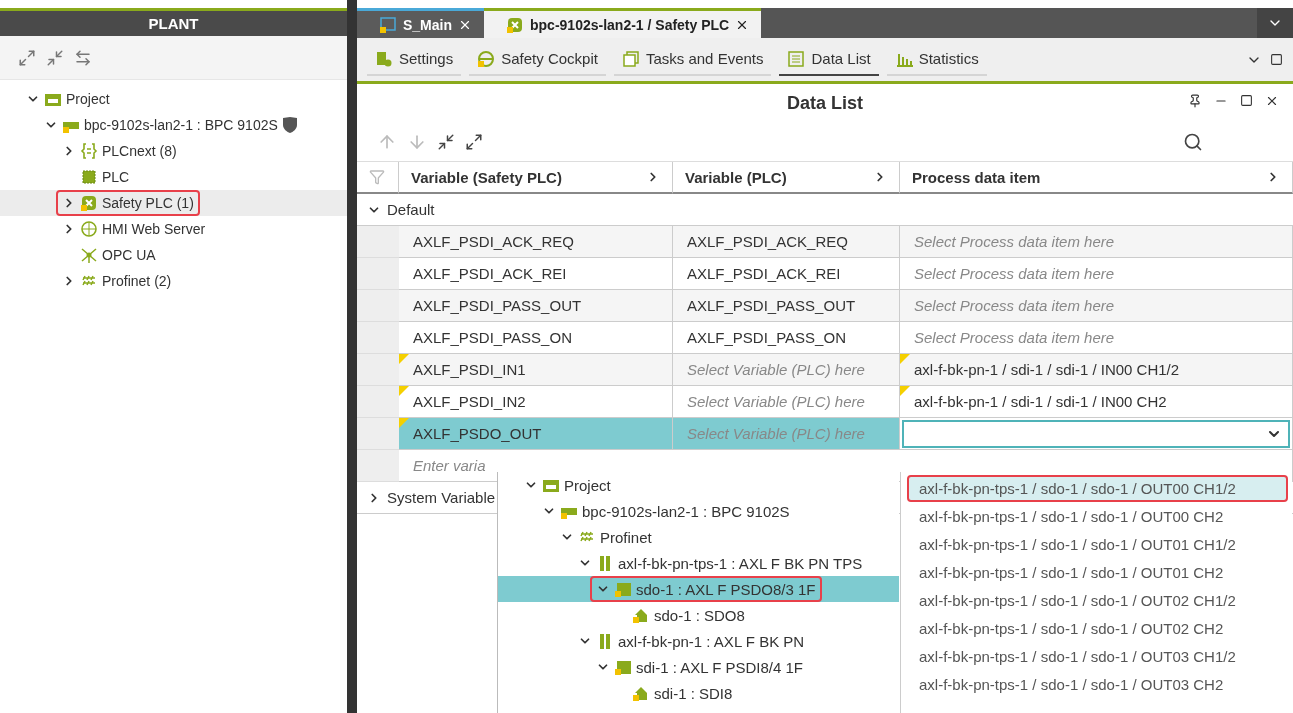  Describe the element at coordinates (1097, 628) in the screenshot. I see `dropdown-option: axl-f-bk-pn-tps-1 / sdo-1 / sdo-1 / OUT02 CH2` at that location.